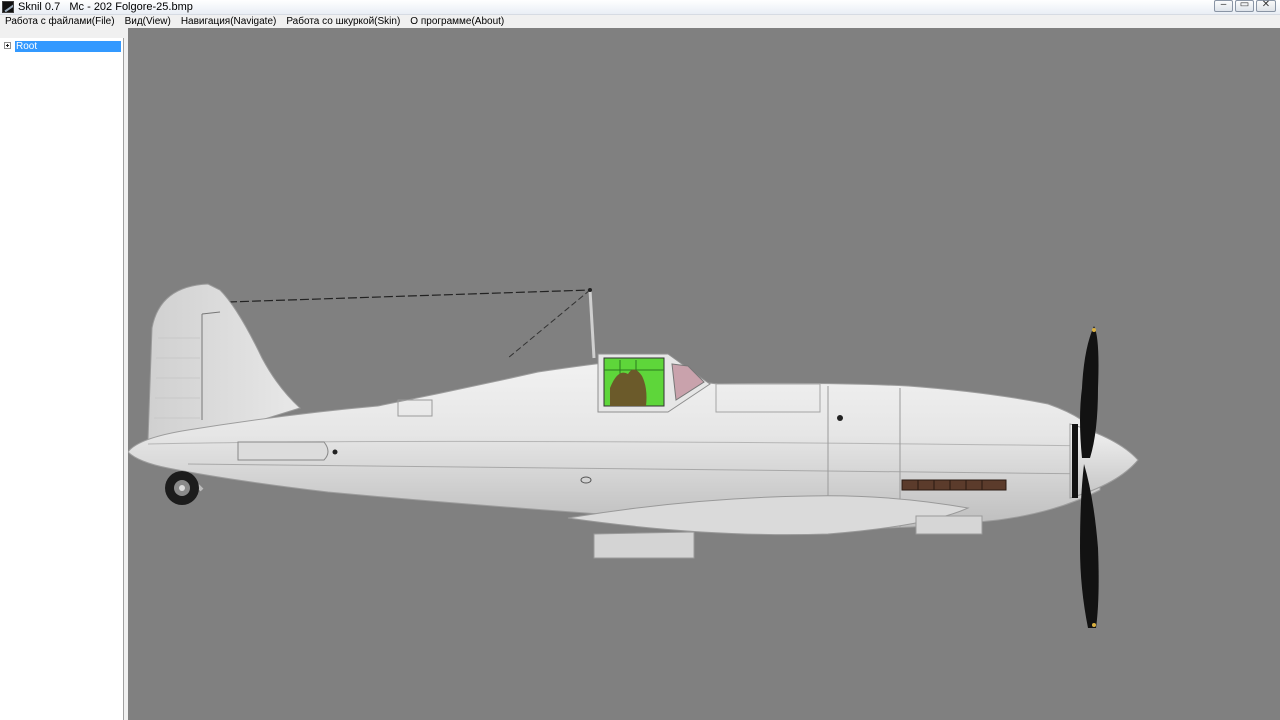 Image resolution: width=1280 pixels, height=720 pixels. I want to click on tree-panel: Root, so click(62, 379).